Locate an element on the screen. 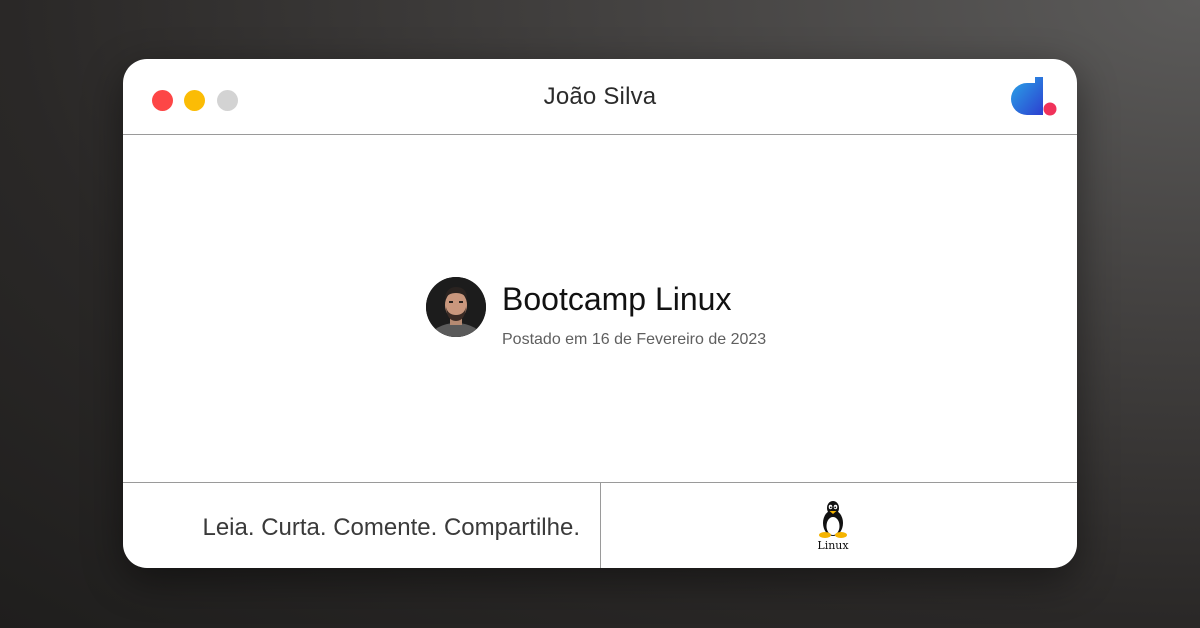 The height and width of the screenshot is (628, 1200). footer-divider is located at coordinates (600, 525).